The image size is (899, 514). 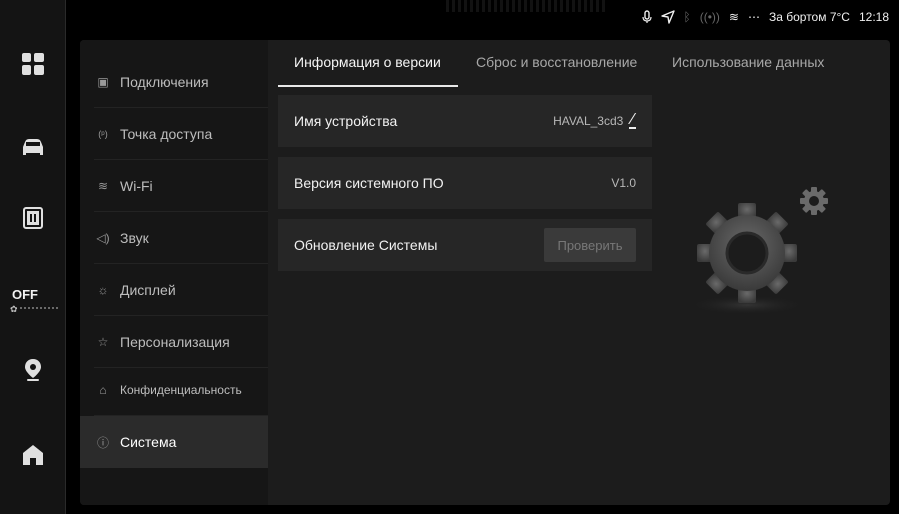 I want to click on home-icon, so click(x=33, y=455).